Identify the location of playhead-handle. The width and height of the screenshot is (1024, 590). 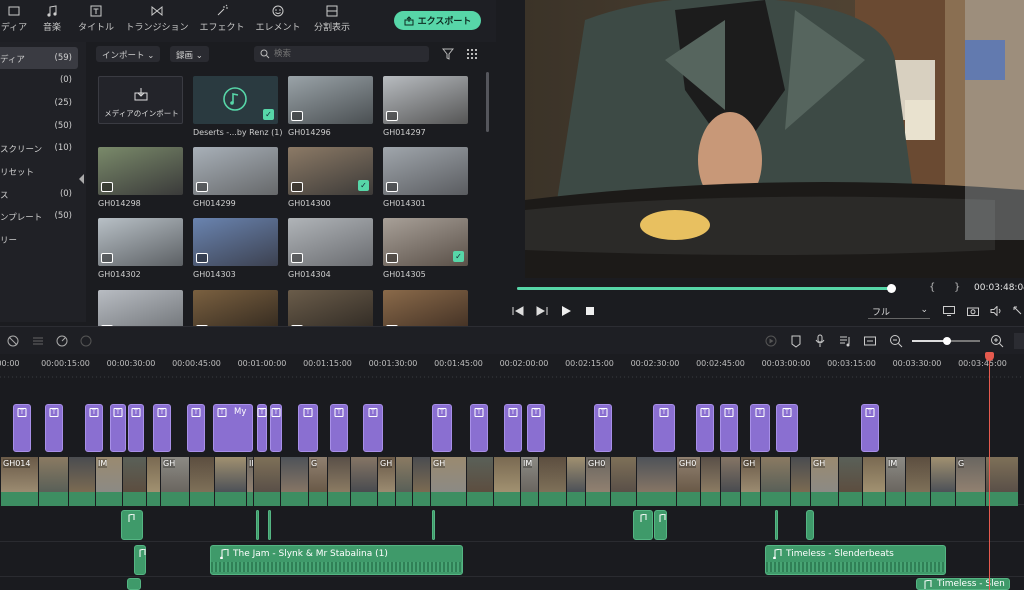
(989, 356).